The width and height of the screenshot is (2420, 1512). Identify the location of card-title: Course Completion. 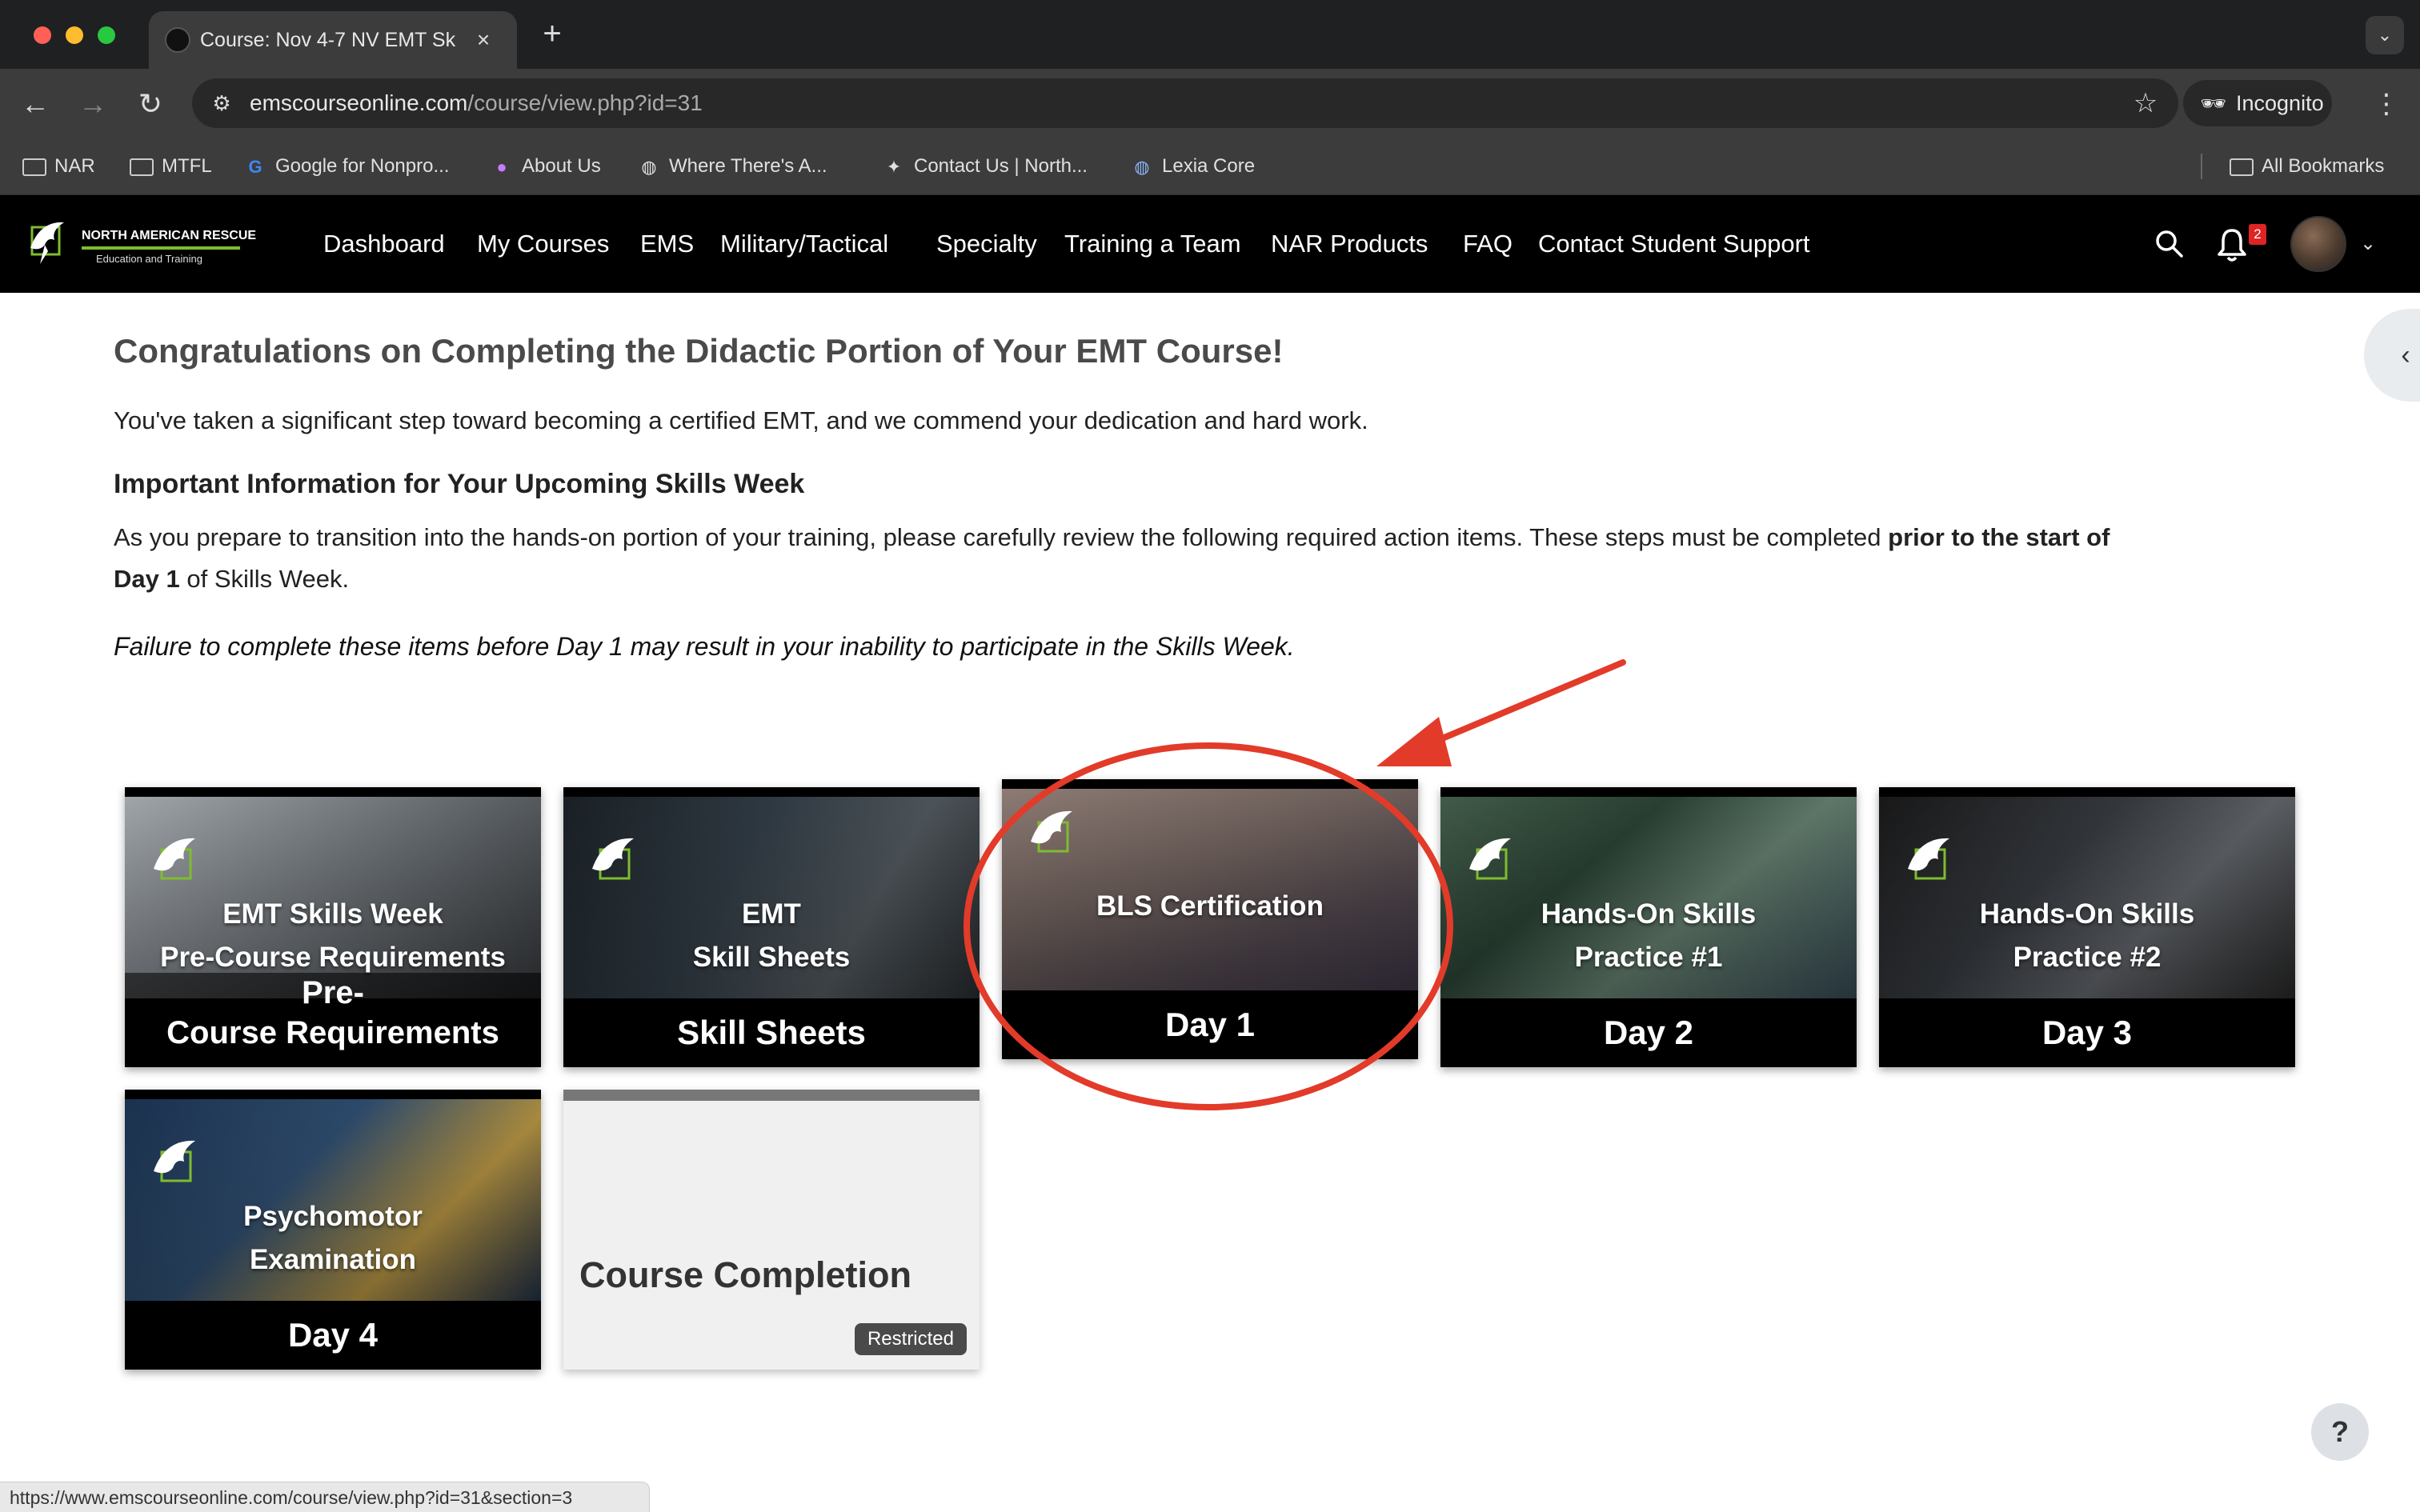
(745, 1274).